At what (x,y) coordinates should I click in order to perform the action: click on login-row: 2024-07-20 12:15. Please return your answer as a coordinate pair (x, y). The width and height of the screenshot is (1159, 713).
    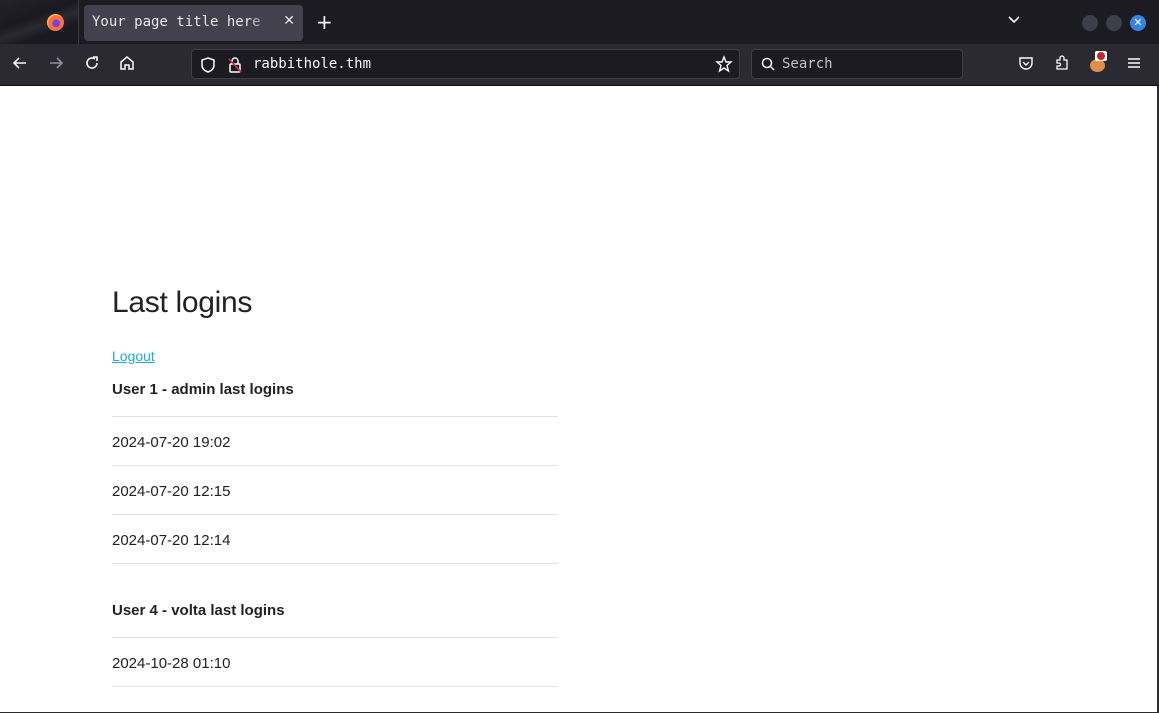
    Looking at the image, I should click on (335, 490).